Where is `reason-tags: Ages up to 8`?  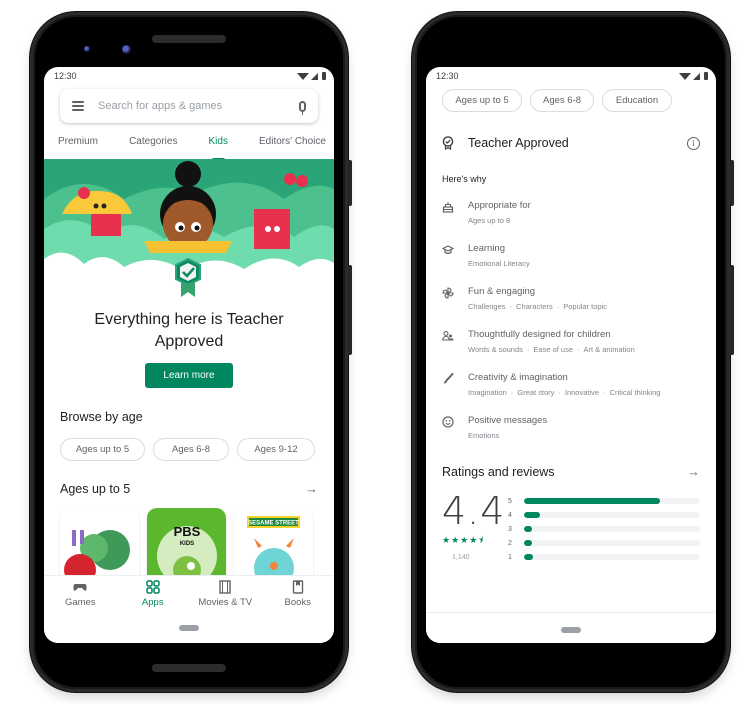
reason-tags: Ages up to 8 is located at coordinates (499, 220).